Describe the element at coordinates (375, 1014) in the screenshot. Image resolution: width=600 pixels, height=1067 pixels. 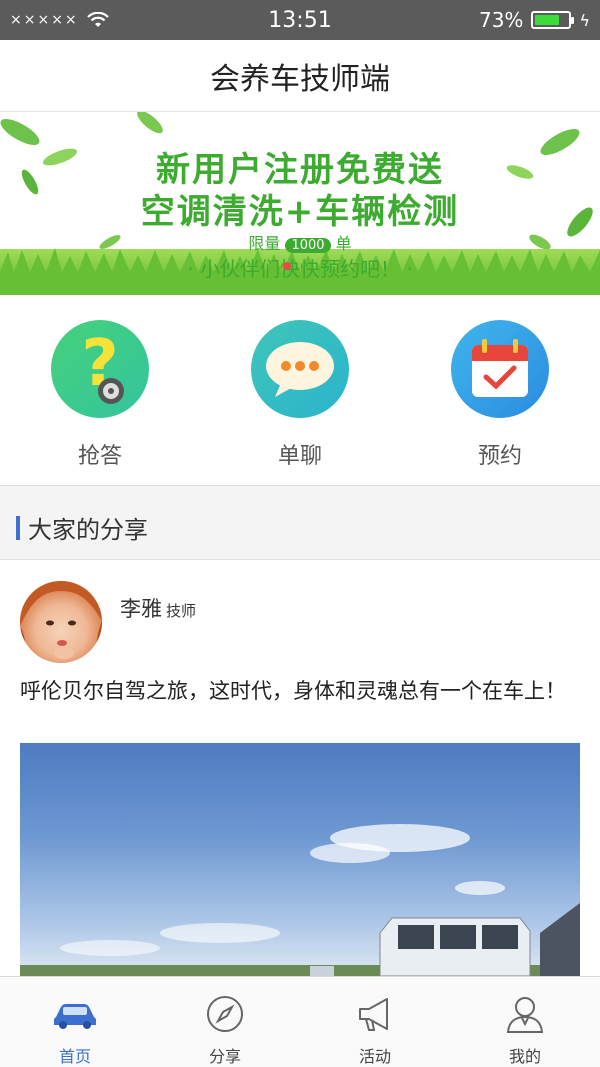
I see `megaphone-icon` at that location.